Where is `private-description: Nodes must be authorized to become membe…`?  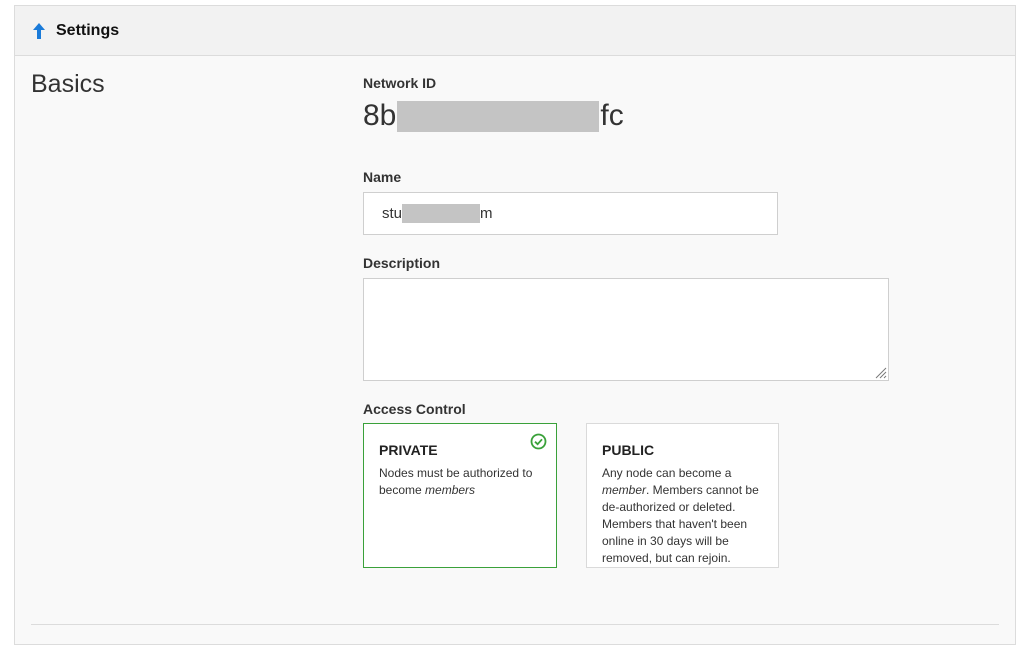
private-description: Nodes must be authorized to become membe… is located at coordinates (456, 481).